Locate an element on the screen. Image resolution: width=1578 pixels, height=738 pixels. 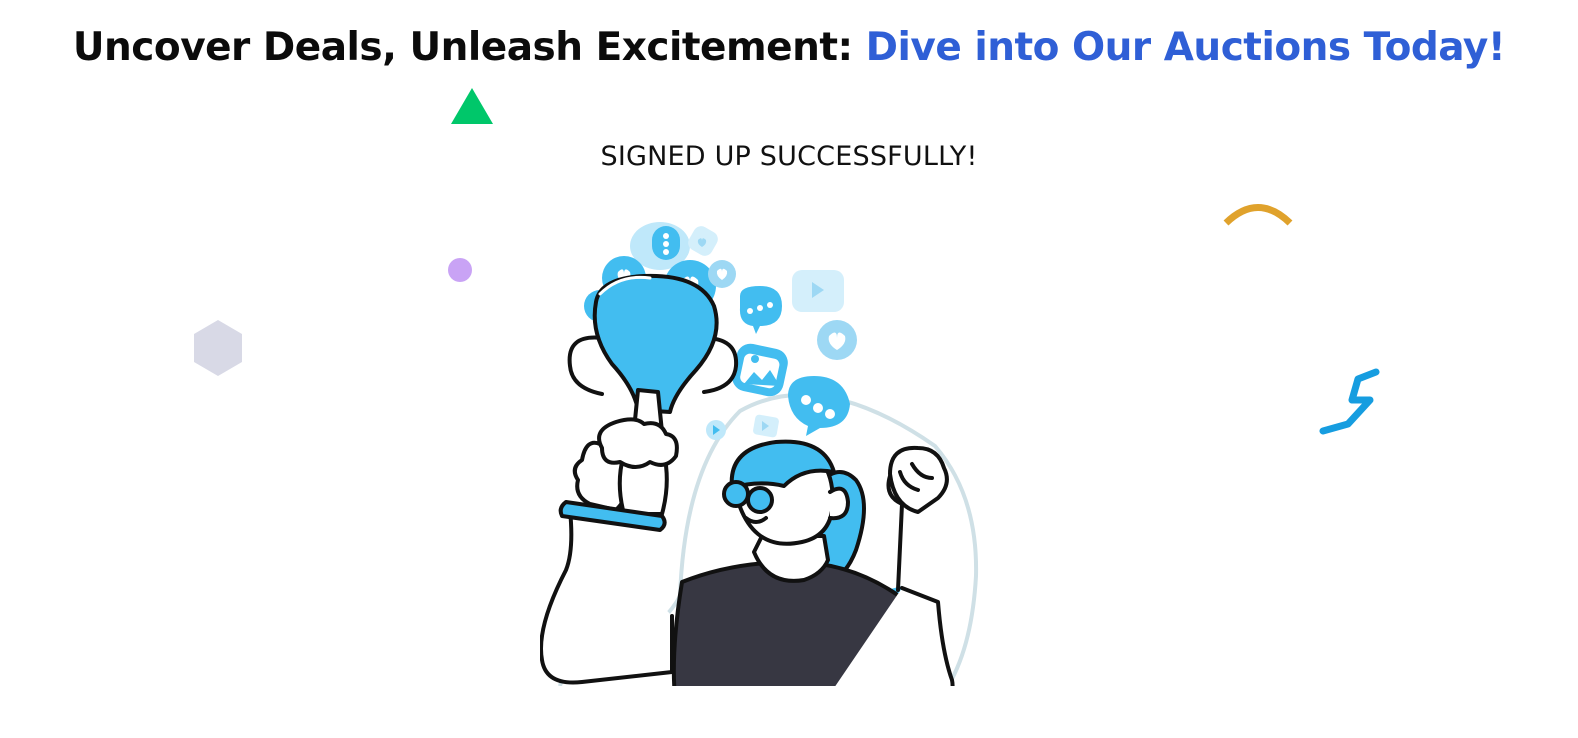
arc-decoration-icon is located at coordinates (1258, 215).